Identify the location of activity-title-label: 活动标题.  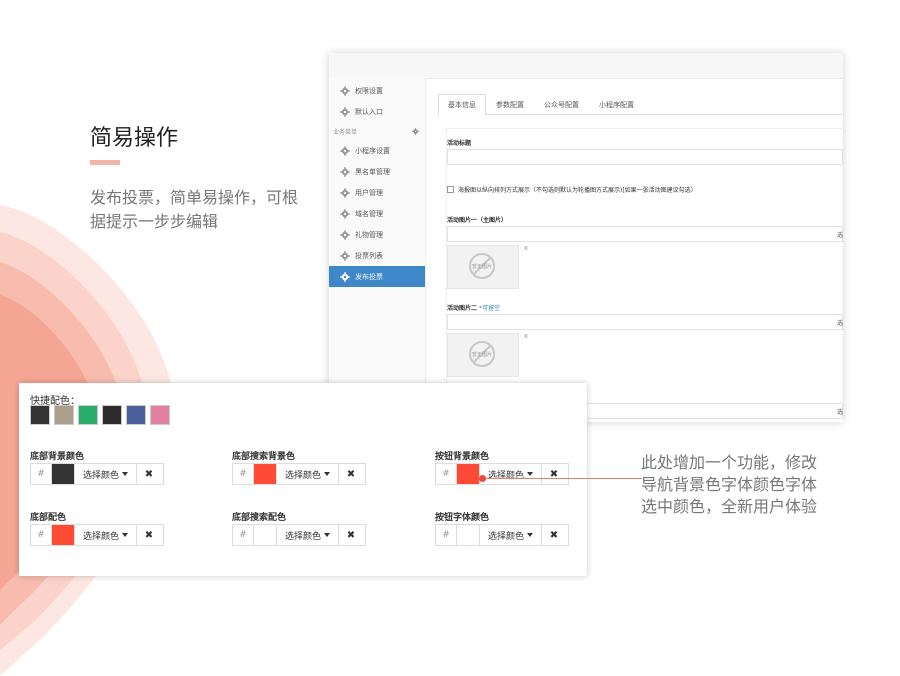
(459, 143).